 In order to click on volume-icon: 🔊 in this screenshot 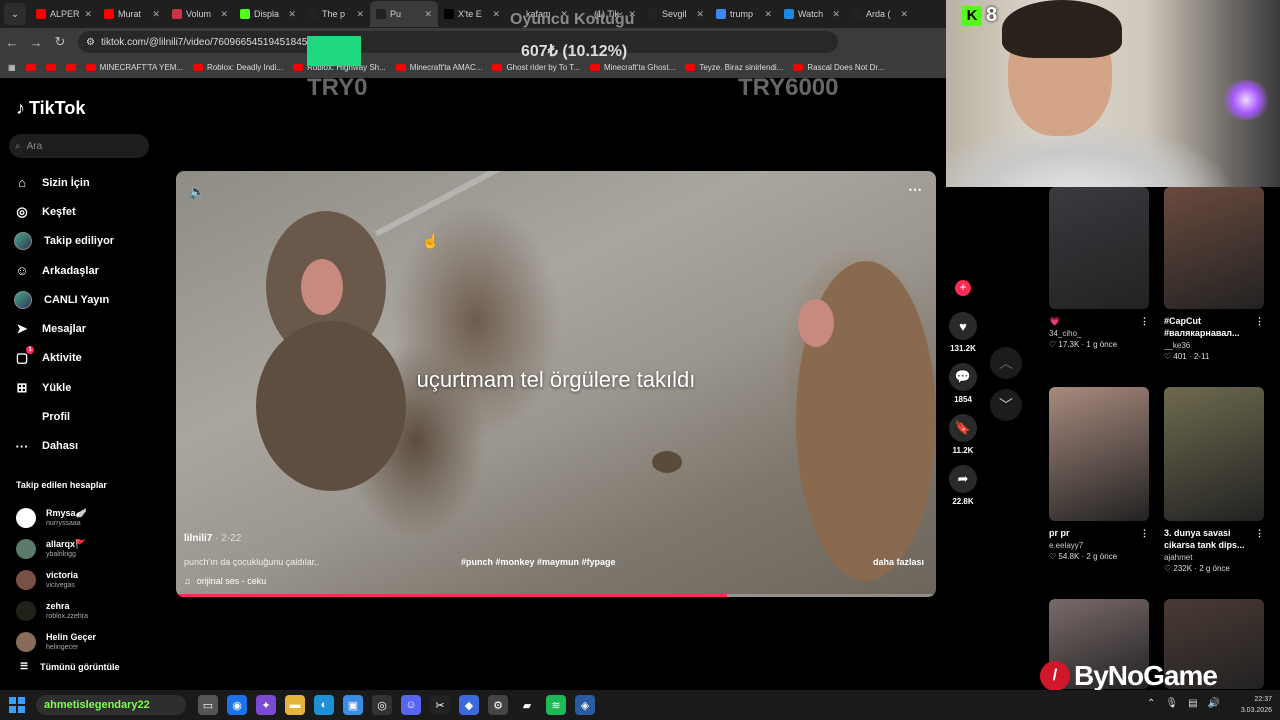, I will do `click(1214, 703)`.